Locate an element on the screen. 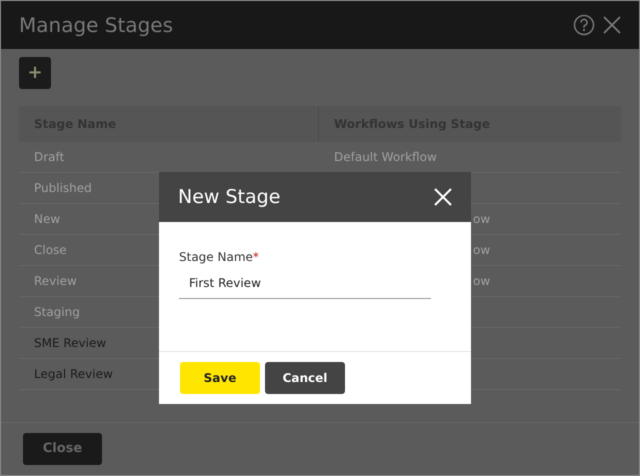 Image resolution: width=640 pixels, height=476 pixels. help-icon is located at coordinates (584, 25).